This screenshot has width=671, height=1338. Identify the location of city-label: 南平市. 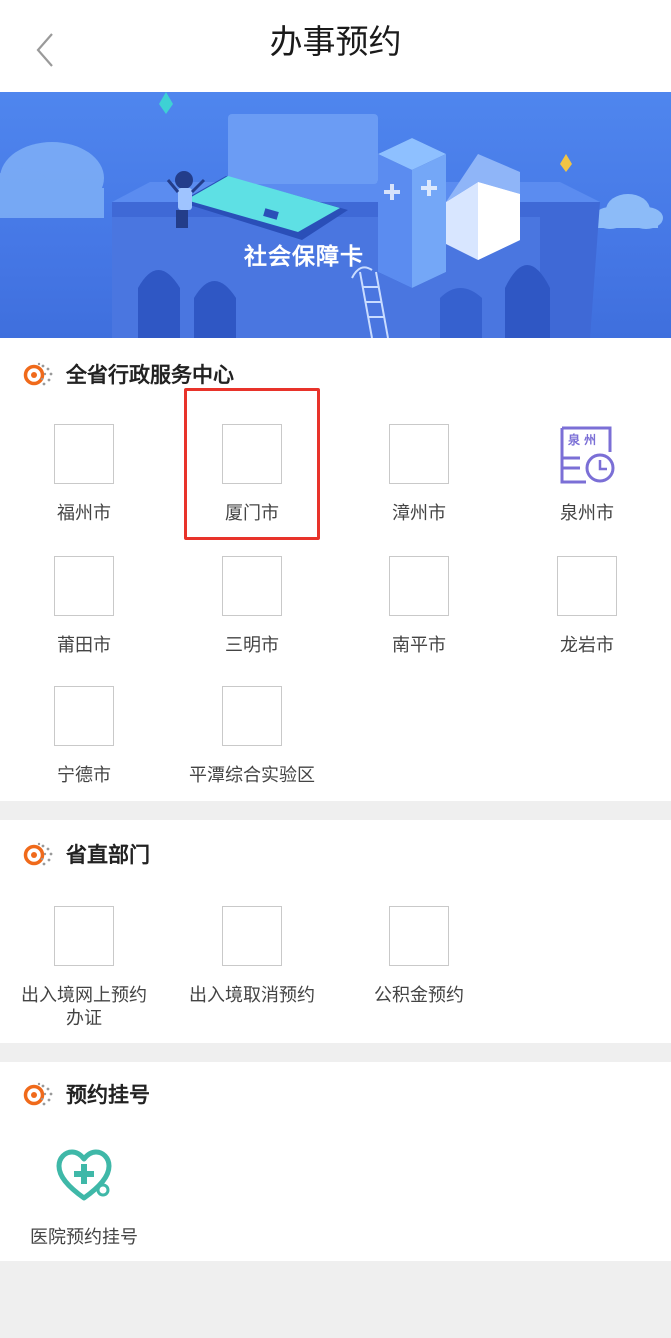
(419, 645).